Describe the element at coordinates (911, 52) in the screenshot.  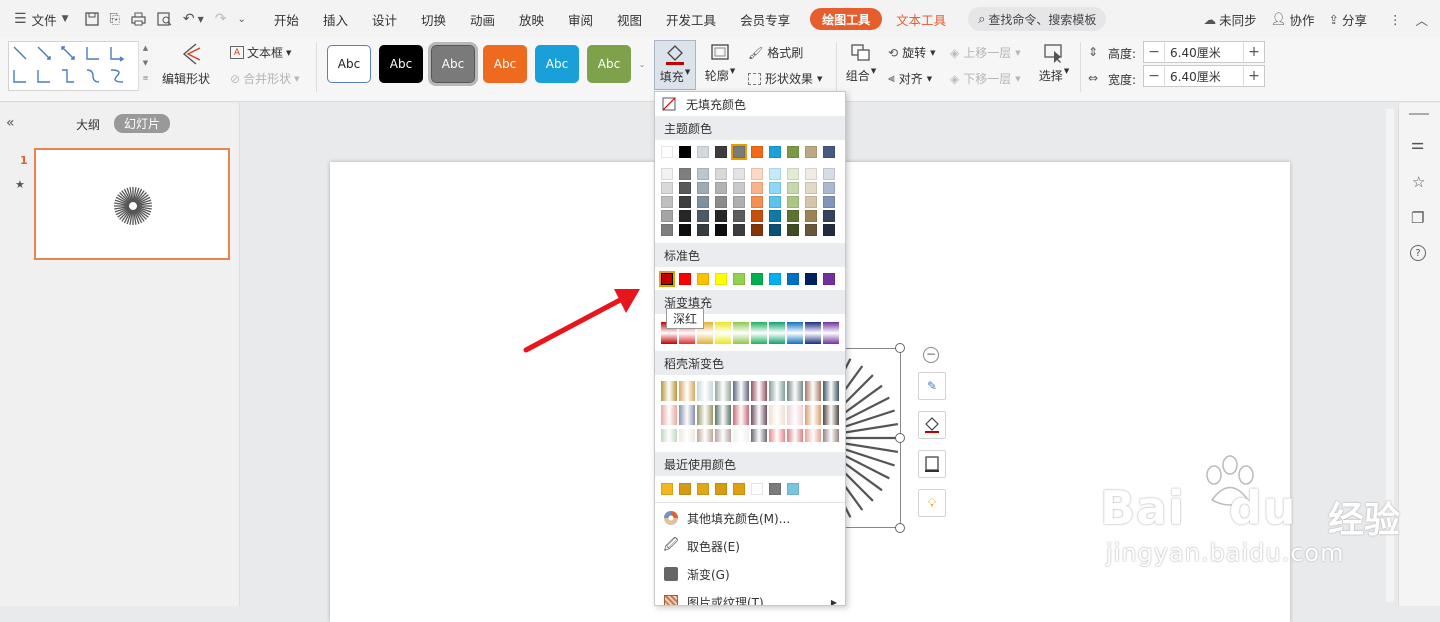
I see `rotate-button: ⟲ 旋转 ▼` at that location.